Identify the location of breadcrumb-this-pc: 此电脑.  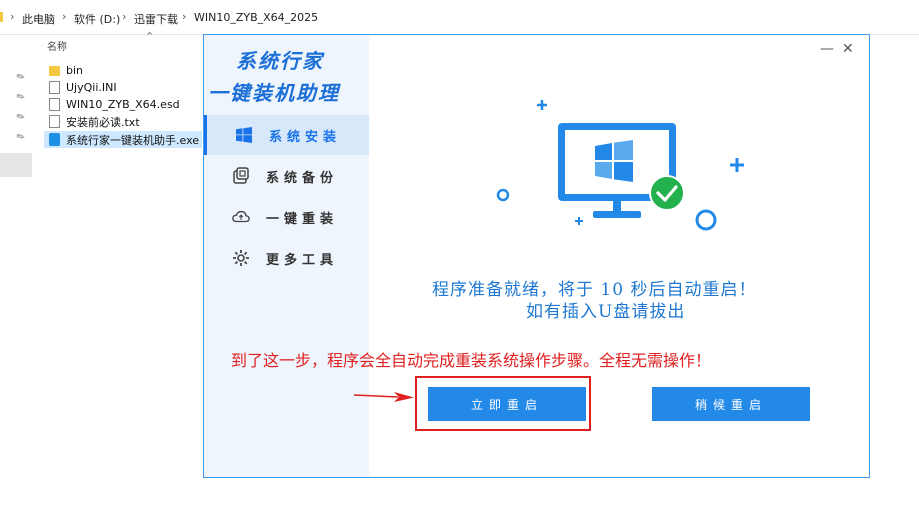
(38, 19).